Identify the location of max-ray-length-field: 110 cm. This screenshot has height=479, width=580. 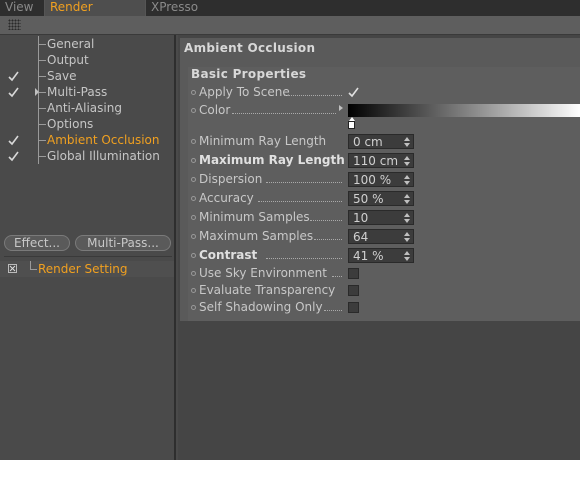
(381, 160).